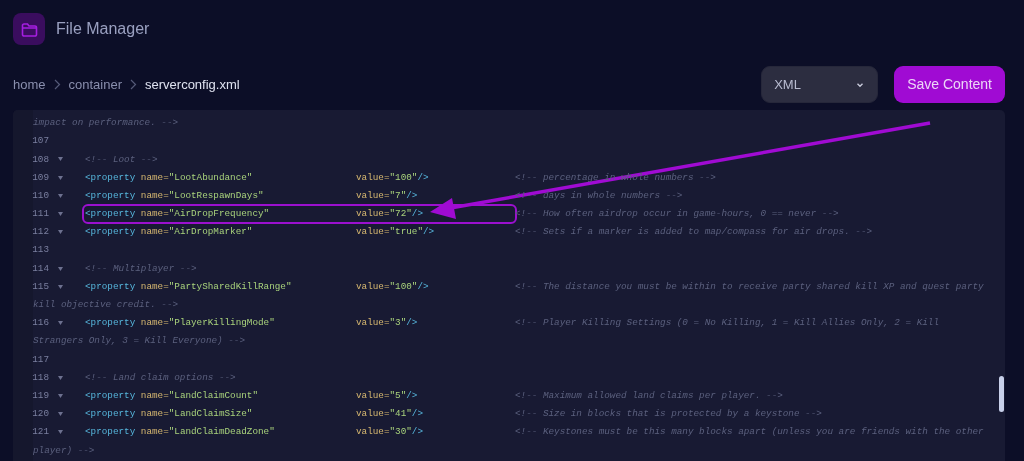  I want to click on code-comment: <!-- Maximum allowed land claims per player. -->, so click(649, 395).